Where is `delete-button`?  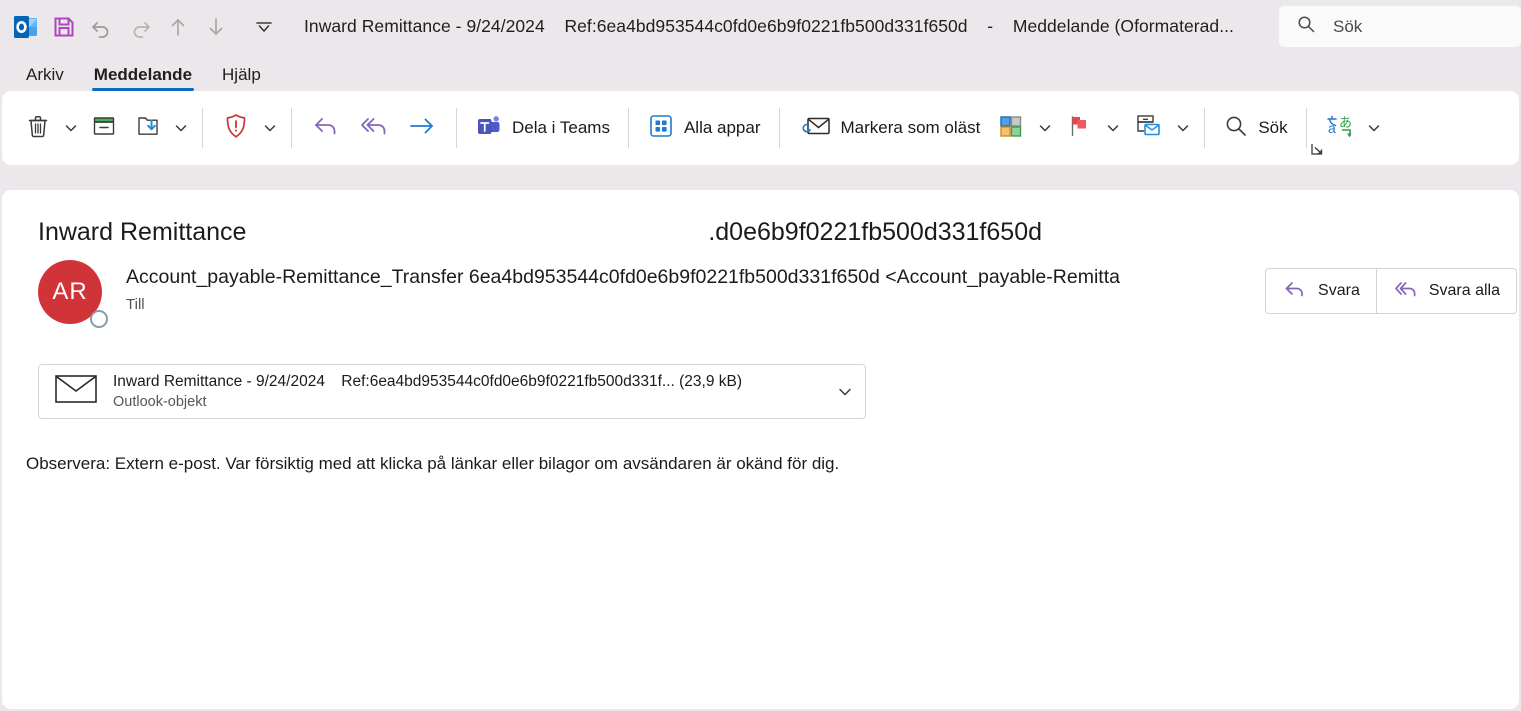 delete-button is located at coordinates (38, 128).